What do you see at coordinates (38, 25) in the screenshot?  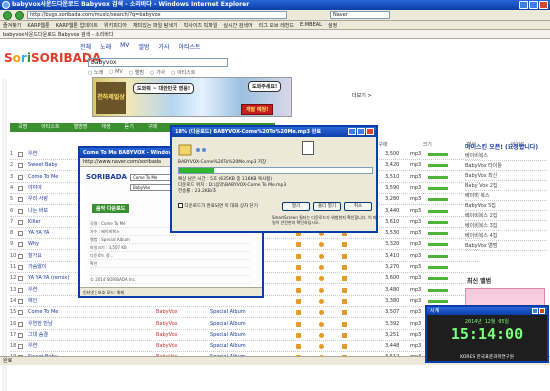 I see `links-item: KARP웹툰` at bounding box center [38, 25].